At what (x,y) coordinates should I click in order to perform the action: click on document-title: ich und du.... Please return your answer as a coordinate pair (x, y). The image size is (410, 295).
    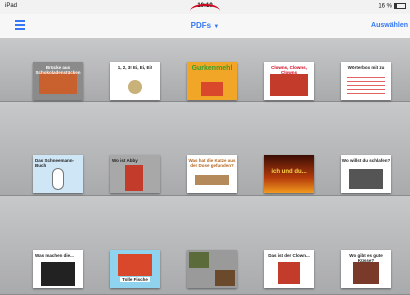
    Looking at the image, I should click on (289, 172).